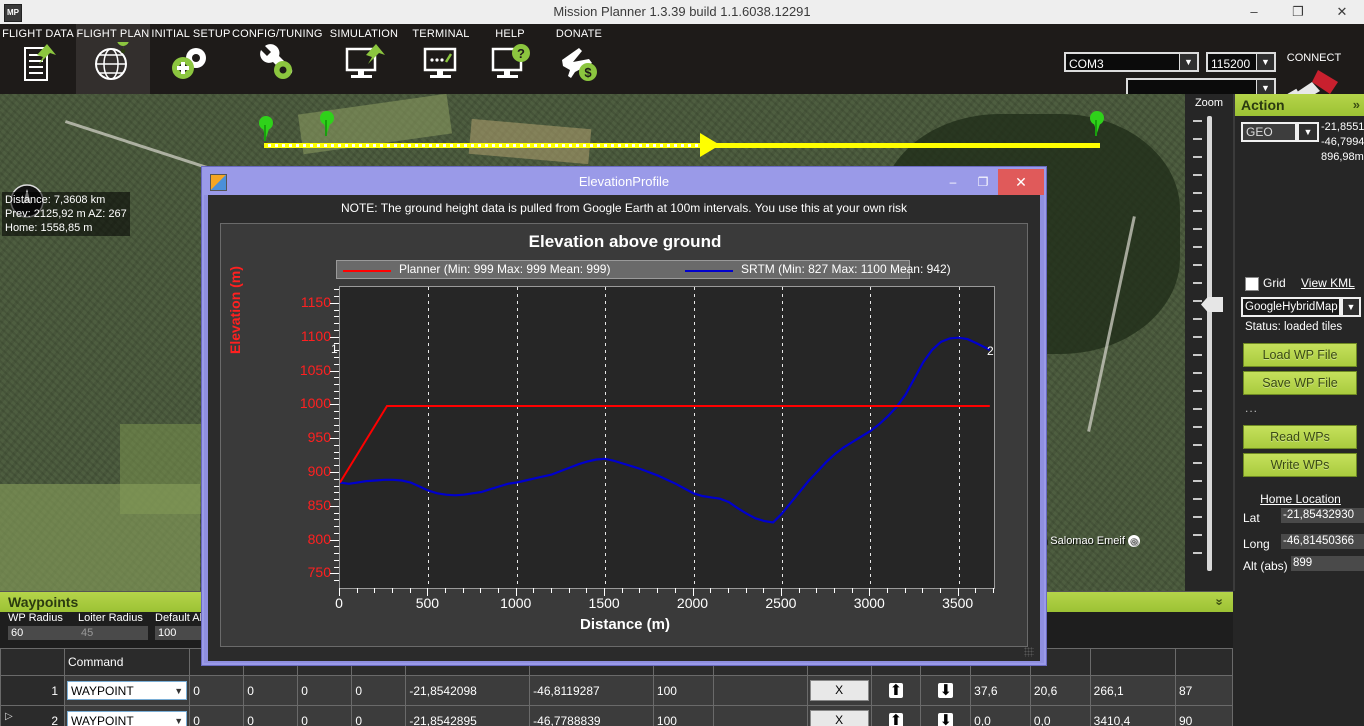  I want to click on dialog-title-bar: ElevationProfile – ❐ ✕, so click(624, 182).